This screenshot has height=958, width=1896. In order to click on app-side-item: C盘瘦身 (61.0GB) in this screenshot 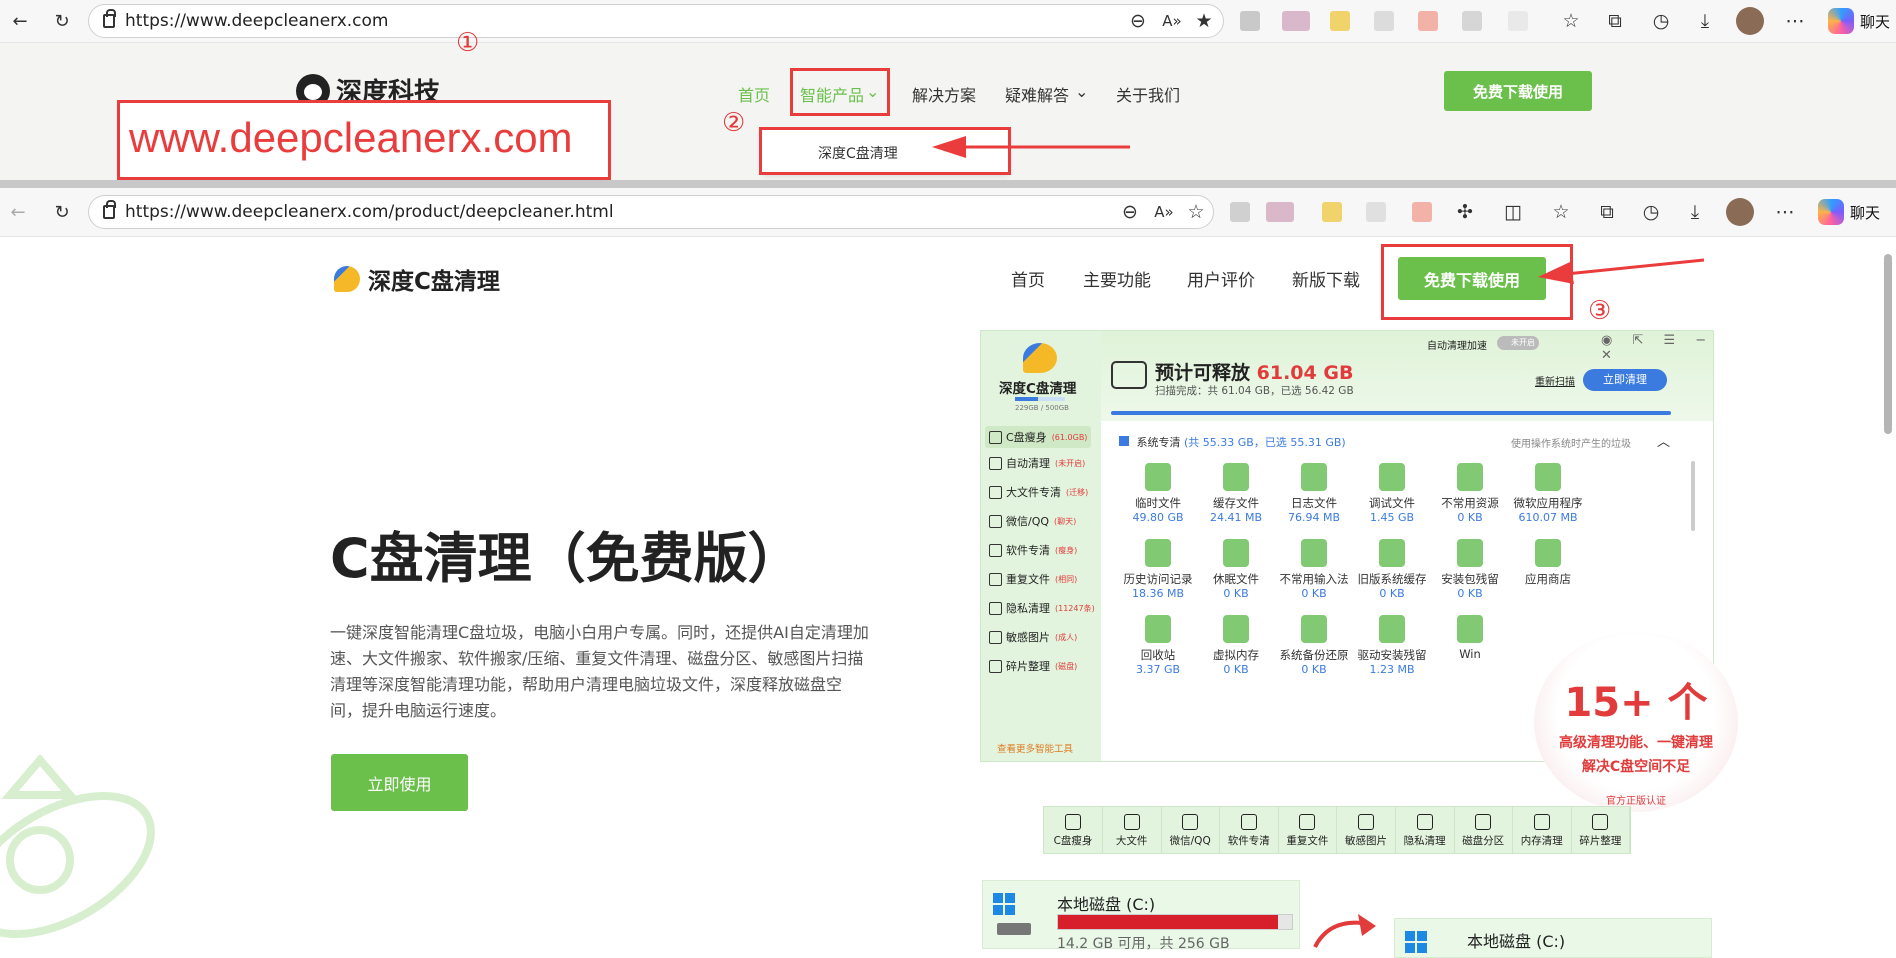, I will do `click(1038, 437)`.